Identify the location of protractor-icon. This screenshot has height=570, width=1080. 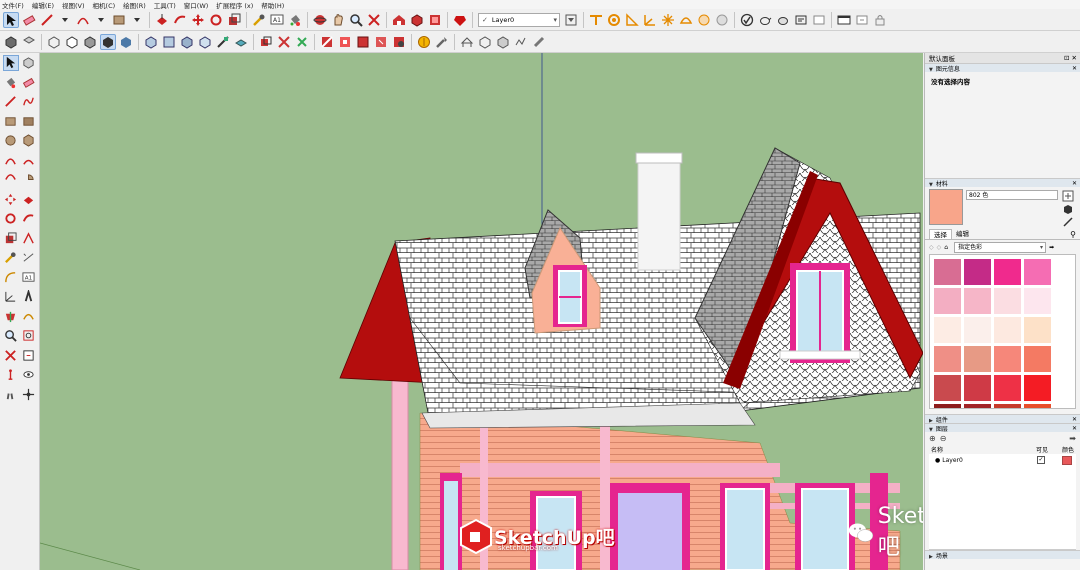
(632, 20).